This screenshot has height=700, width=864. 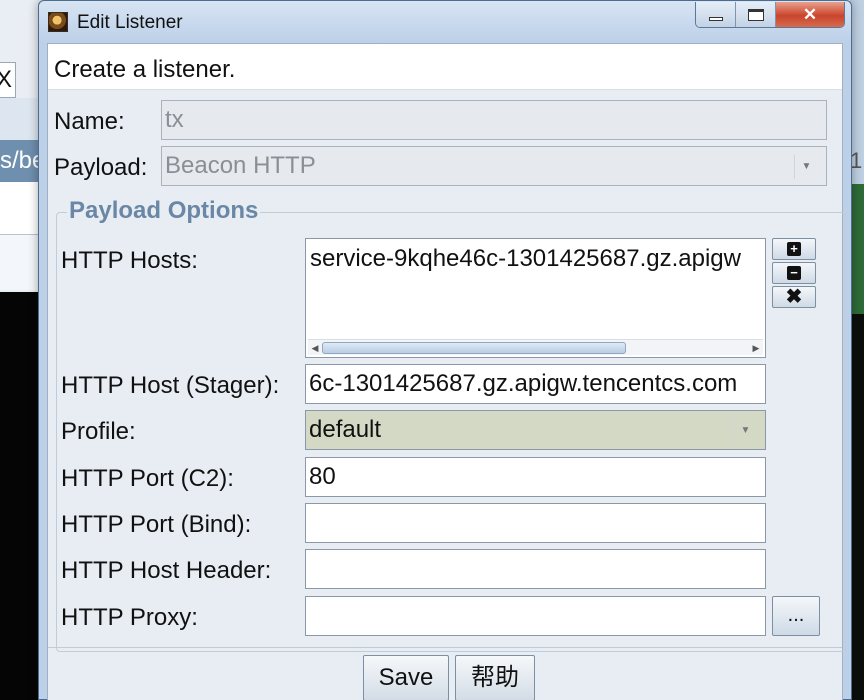 I want to click on http-host-stager-field: 6c-1301425687.gz.apigw.tencentcs.com, so click(x=535, y=384).